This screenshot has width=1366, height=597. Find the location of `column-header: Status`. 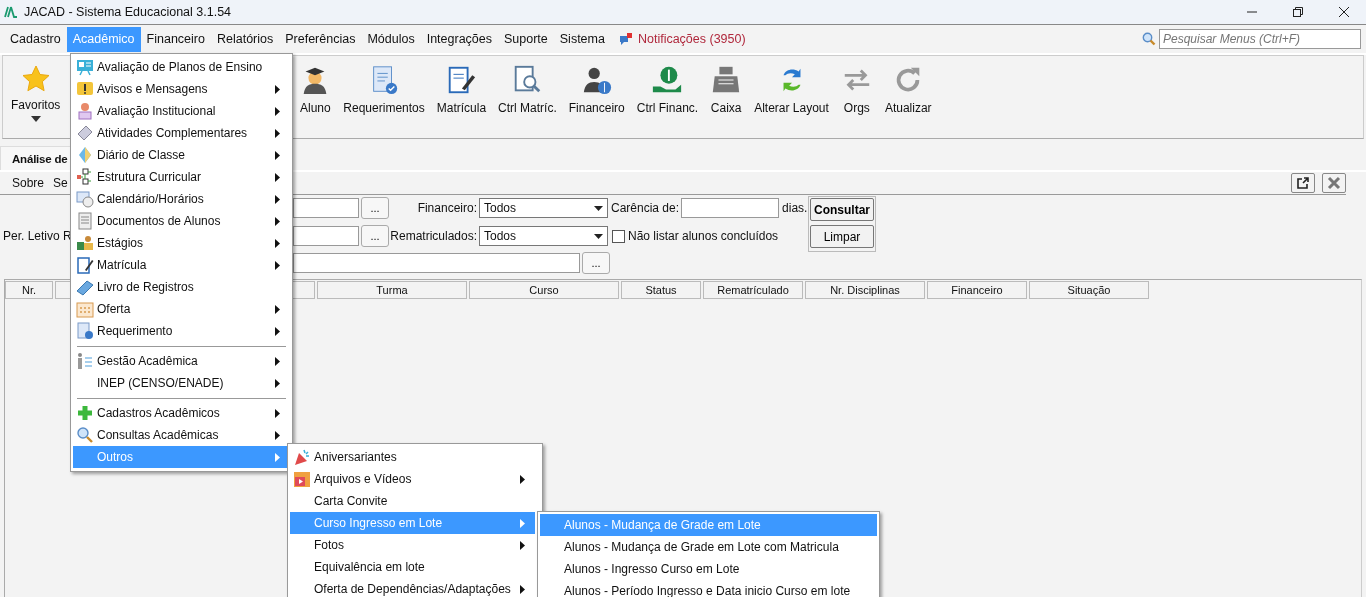

column-header: Status is located at coordinates (661, 290).